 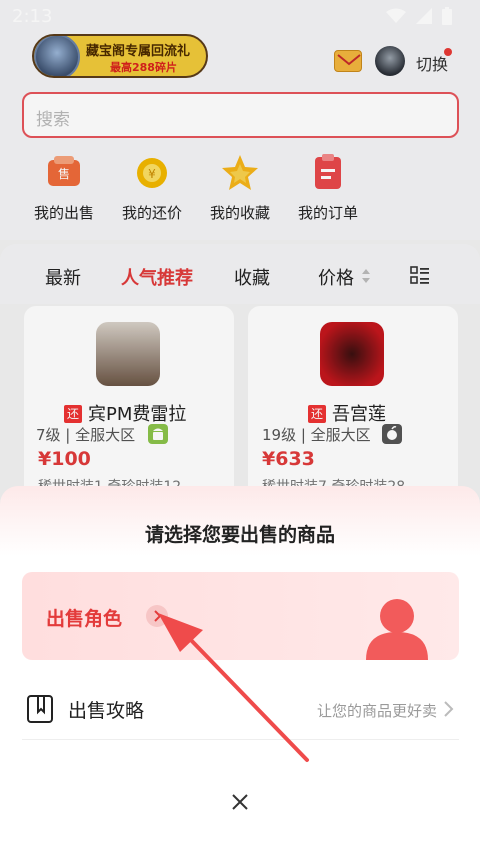 I want to click on sell-guide-option: 出售攻略 让您的商品更好卖, so click(x=240, y=710).